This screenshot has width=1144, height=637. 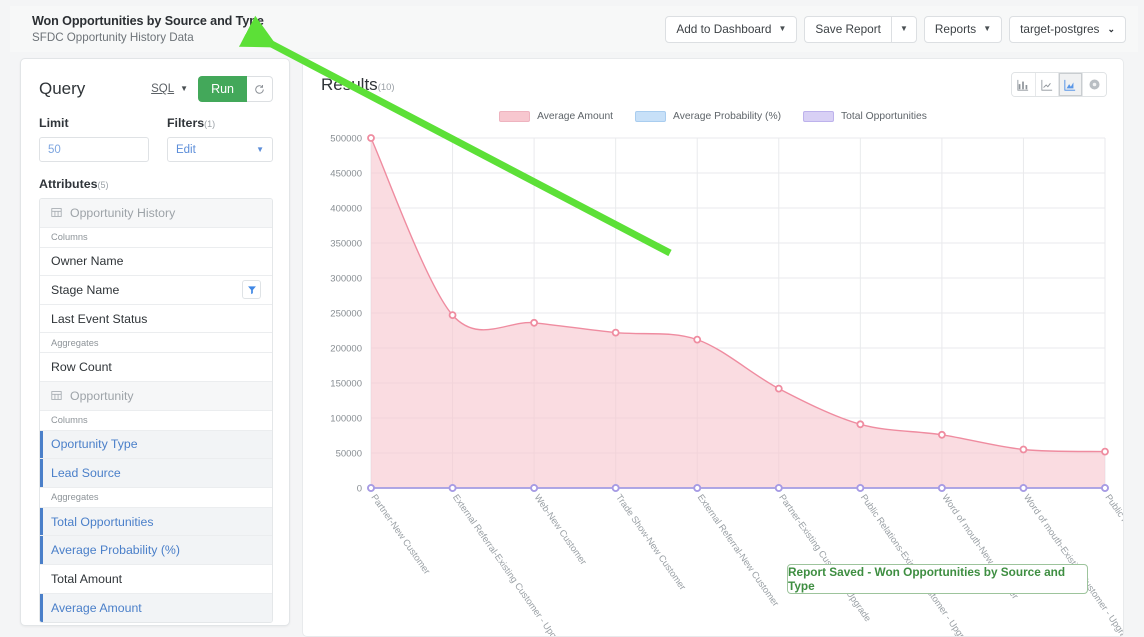 What do you see at coordinates (68, 184) in the screenshot?
I see `attributes-label: Attributes` at bounding box center [68, 184].